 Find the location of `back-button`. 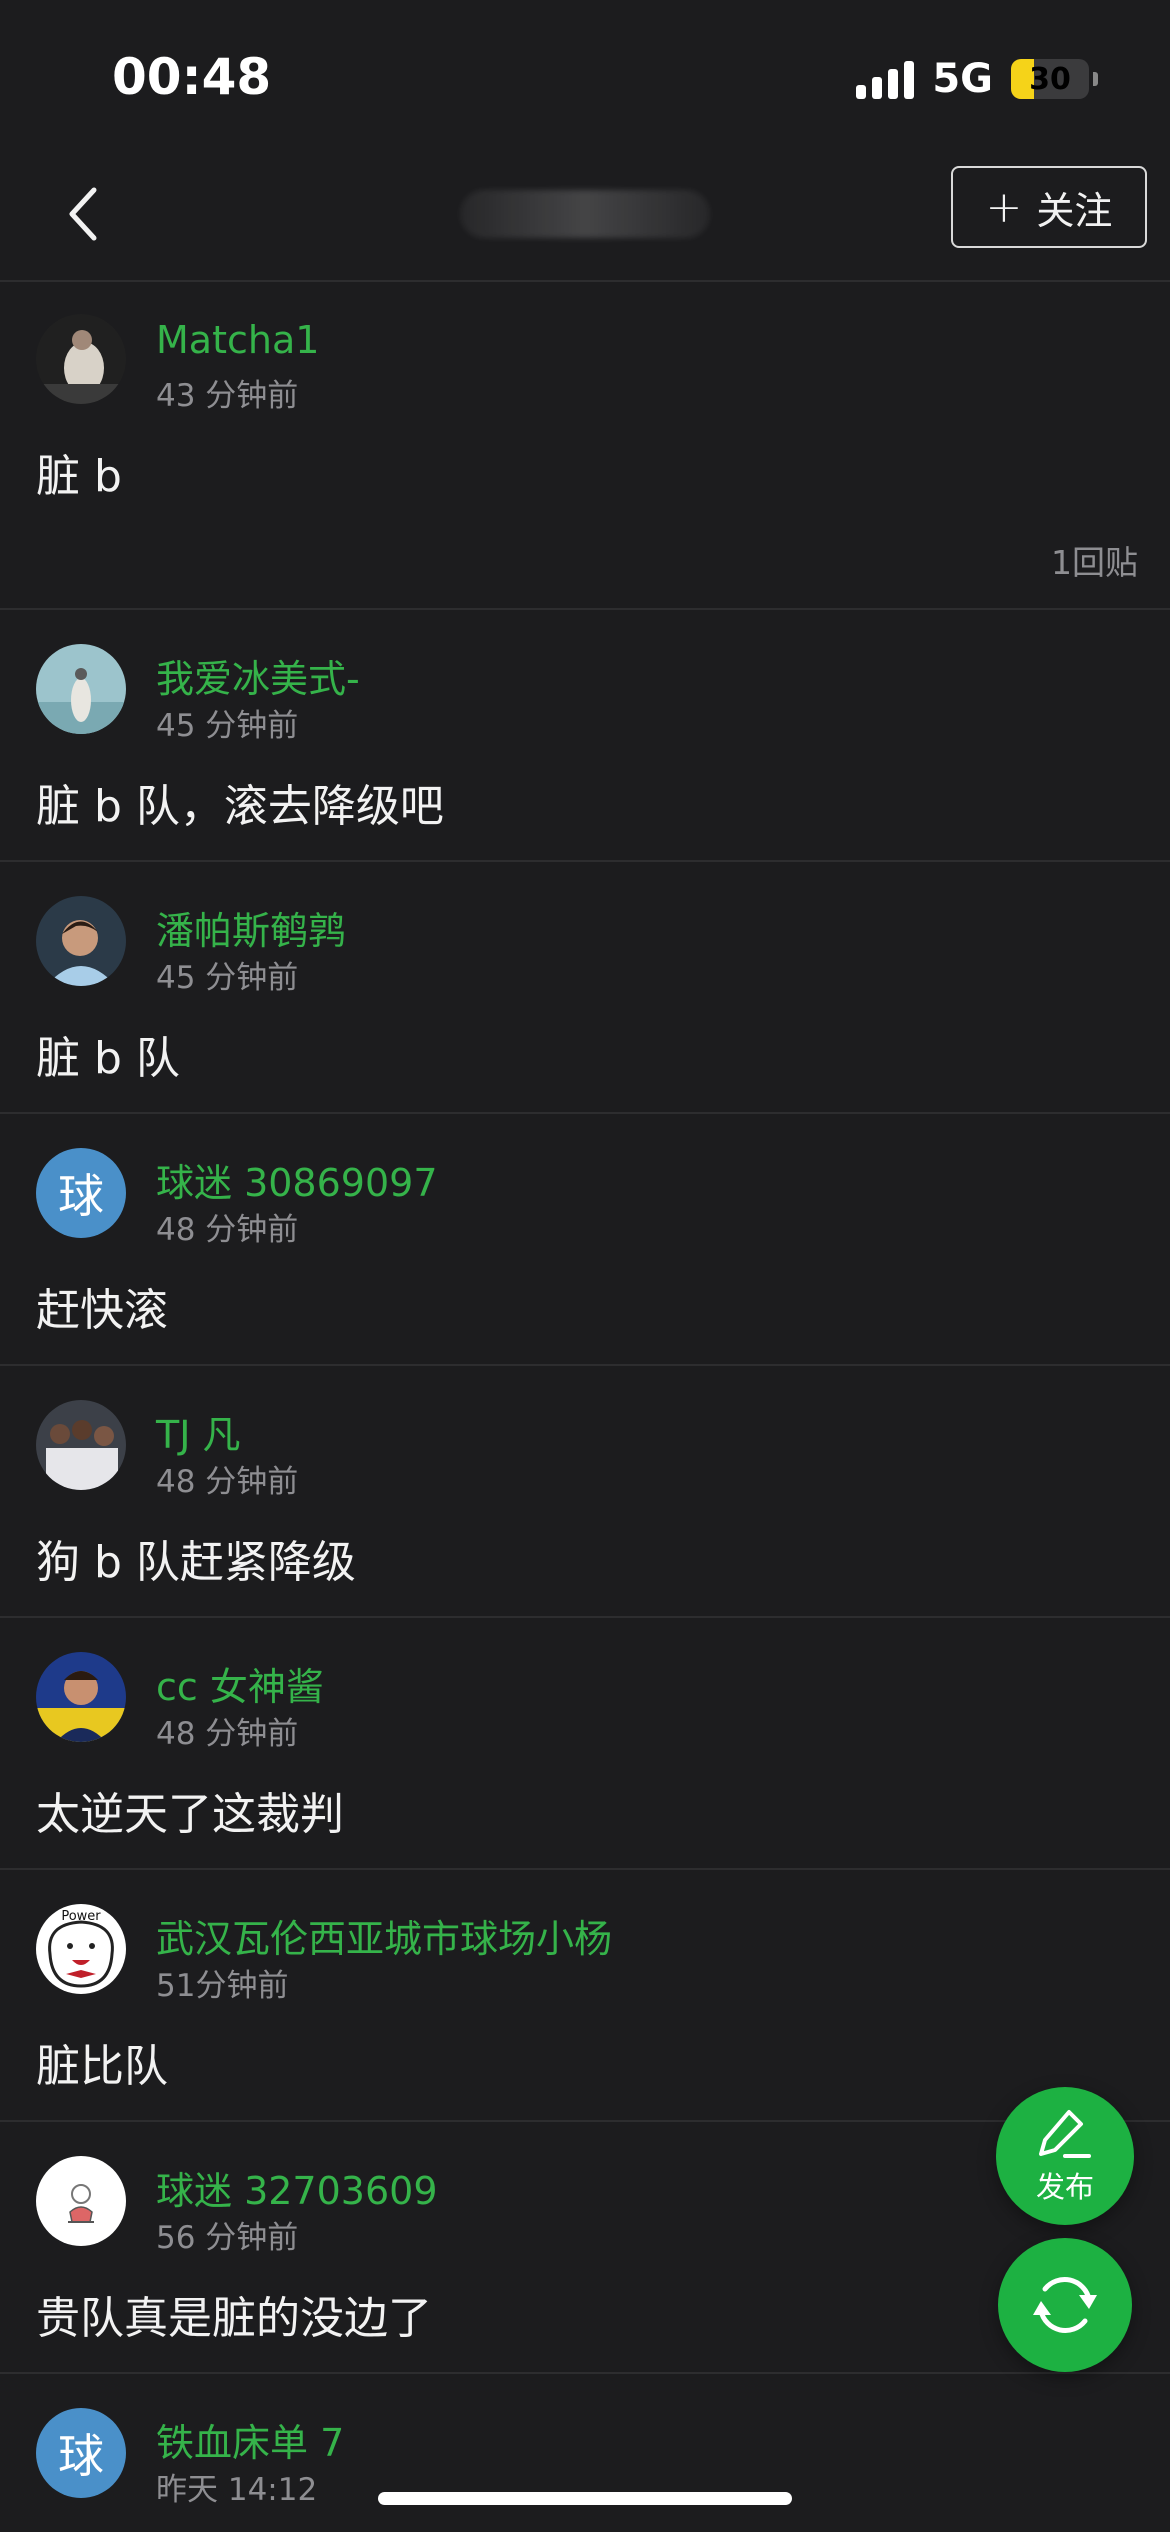

back-button is located at coordinates (84, 214).